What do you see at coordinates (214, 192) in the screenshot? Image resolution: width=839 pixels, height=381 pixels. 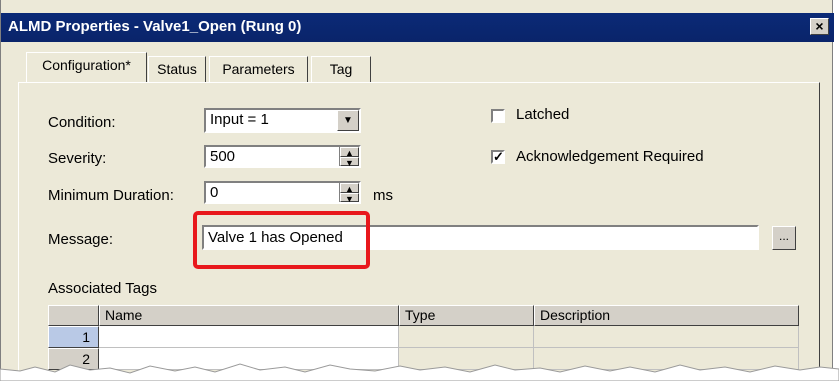 I see `min-duration-value: 0` at bounding box center [214, 192].